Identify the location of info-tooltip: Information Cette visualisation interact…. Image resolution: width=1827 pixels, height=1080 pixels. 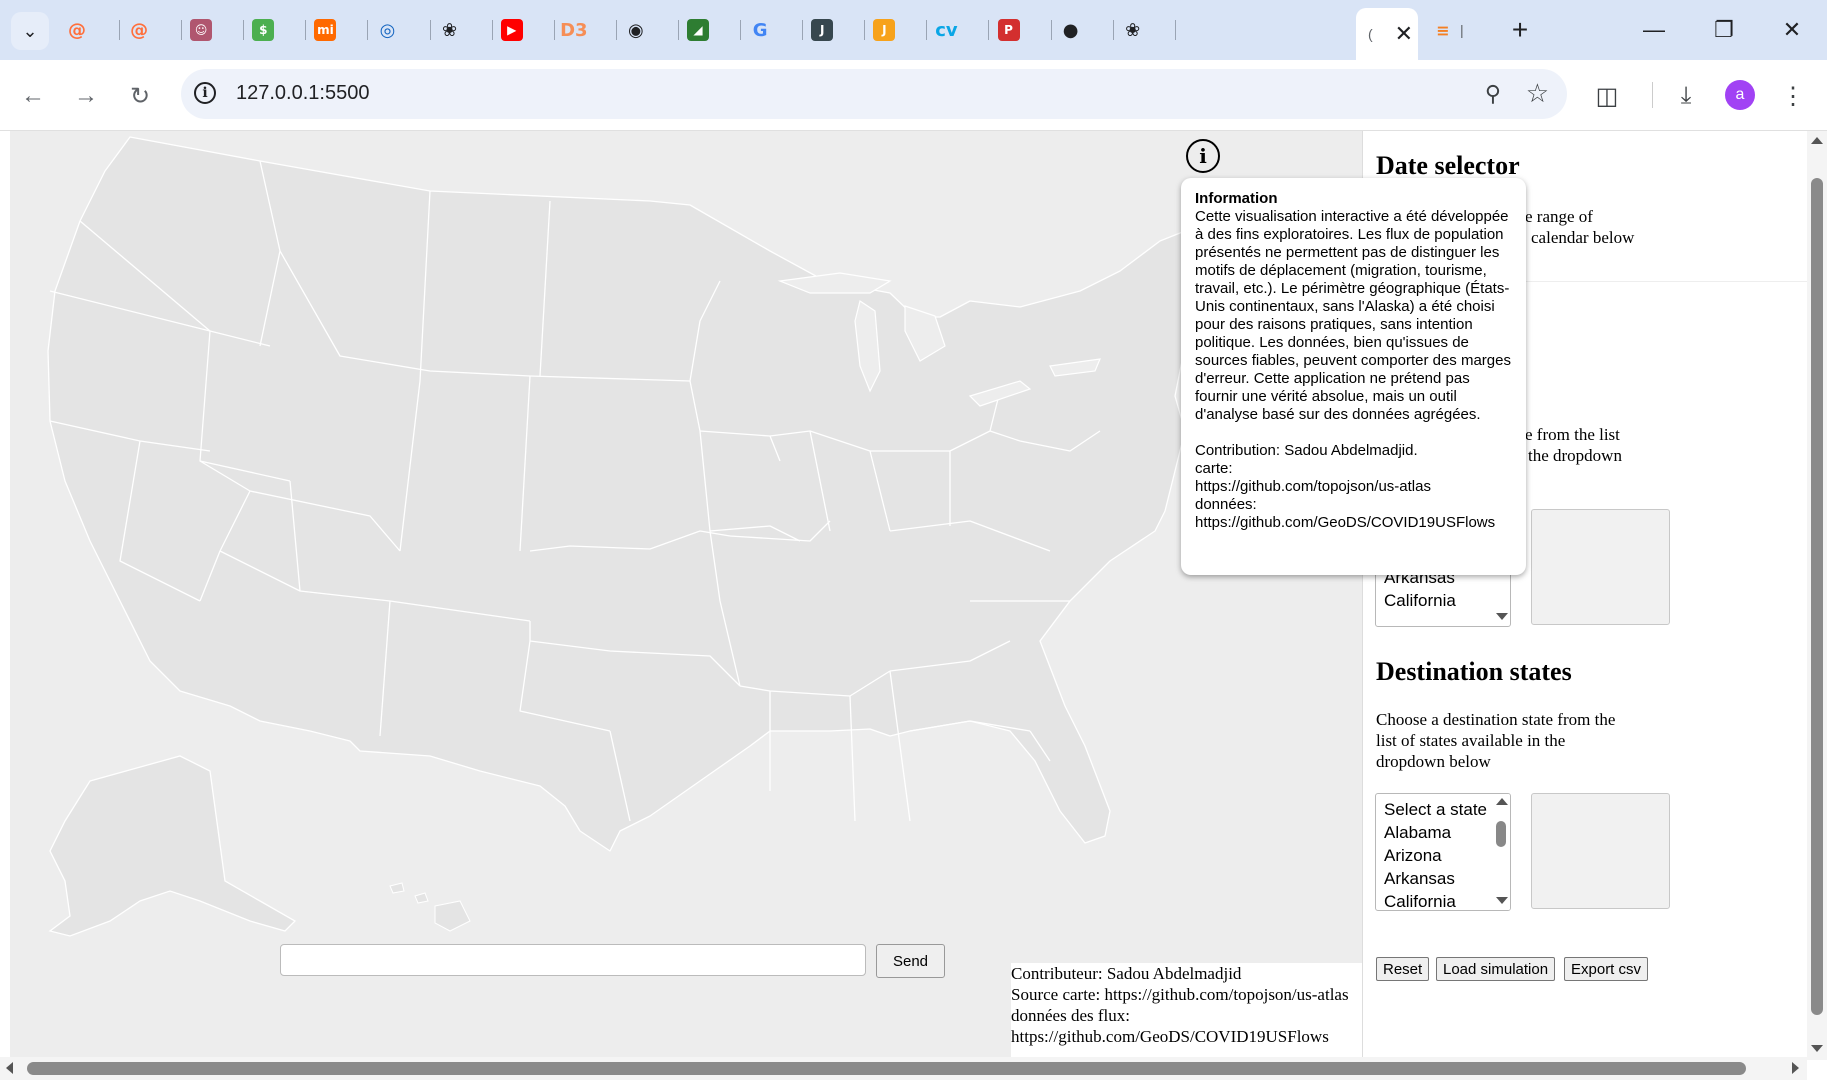
(1353, 376).